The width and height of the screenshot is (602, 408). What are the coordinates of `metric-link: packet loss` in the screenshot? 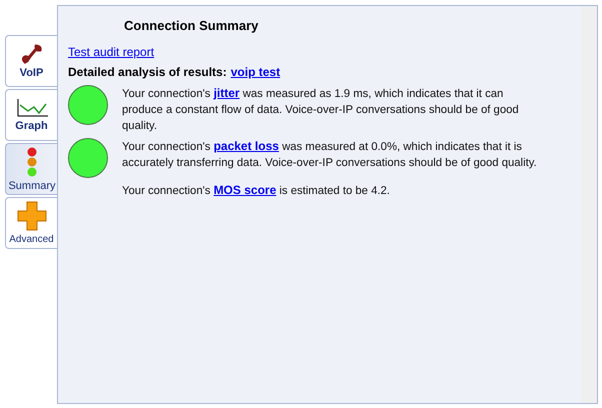 It's located at (246, 146).